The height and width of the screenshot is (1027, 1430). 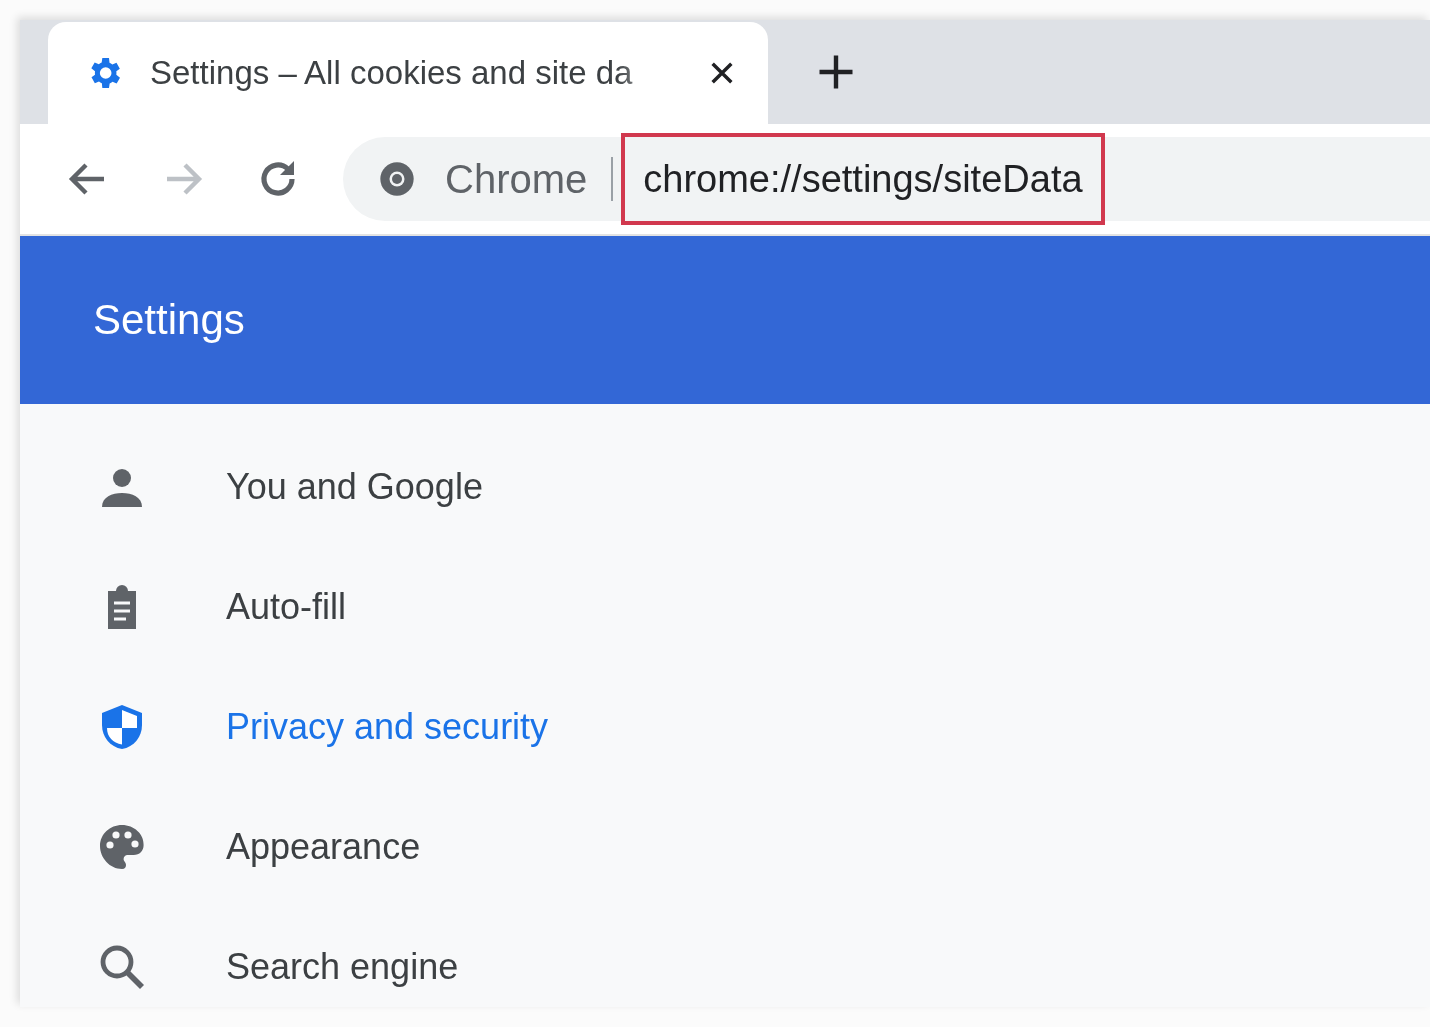 What do you see at coordinates (122, 847) in the screenshot?
I see `palette-icon` at bounding box center [122, 847].